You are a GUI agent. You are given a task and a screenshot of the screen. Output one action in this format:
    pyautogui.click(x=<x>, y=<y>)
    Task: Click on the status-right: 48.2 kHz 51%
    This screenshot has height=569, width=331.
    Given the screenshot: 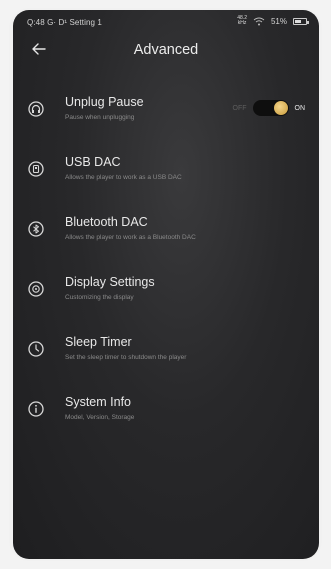 What is the action you would take?
    pyautogui.click(x=273, y=21)
    